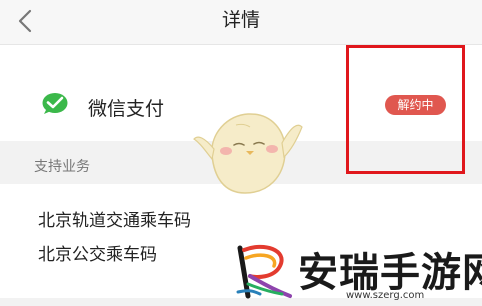  I want to click on page-title: 详情, so click(240, 20).